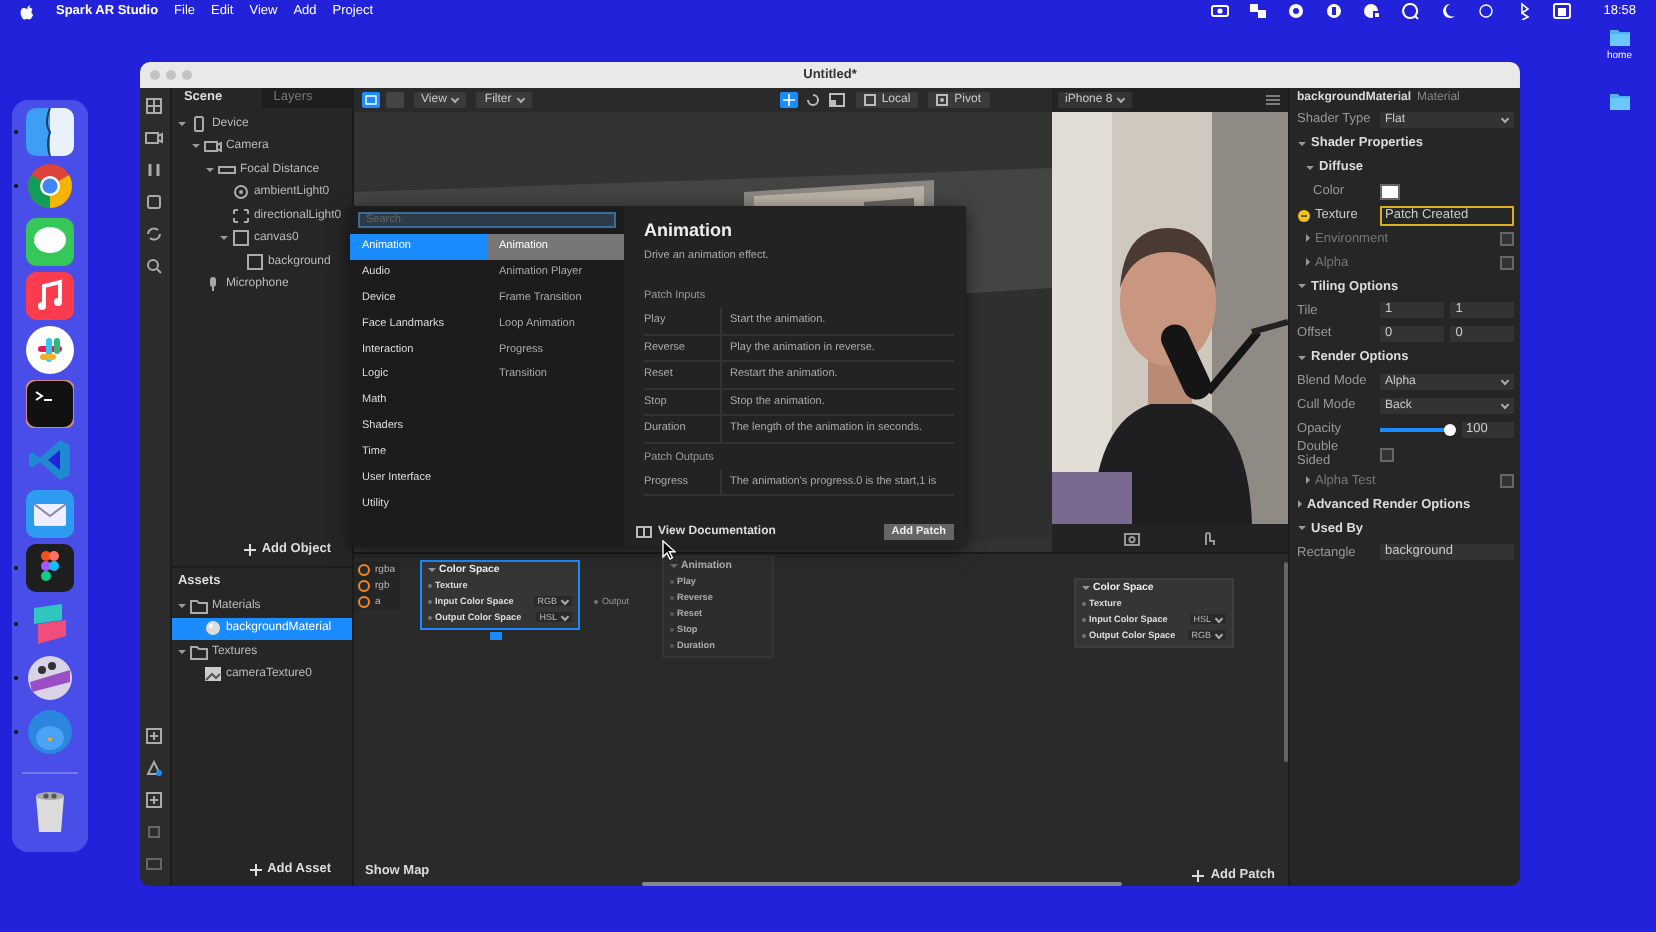  Describe the element at coordinates (812, 100) in the screenshot. I see `rotate-icon` at that location.